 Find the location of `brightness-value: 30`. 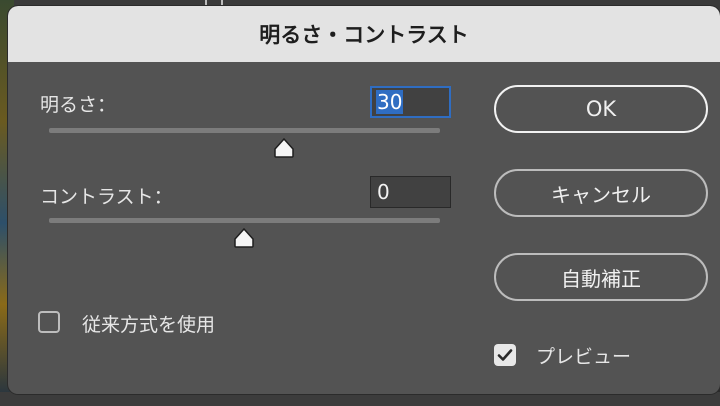

brightness-value: 30 is located at coordinates (390, 102).